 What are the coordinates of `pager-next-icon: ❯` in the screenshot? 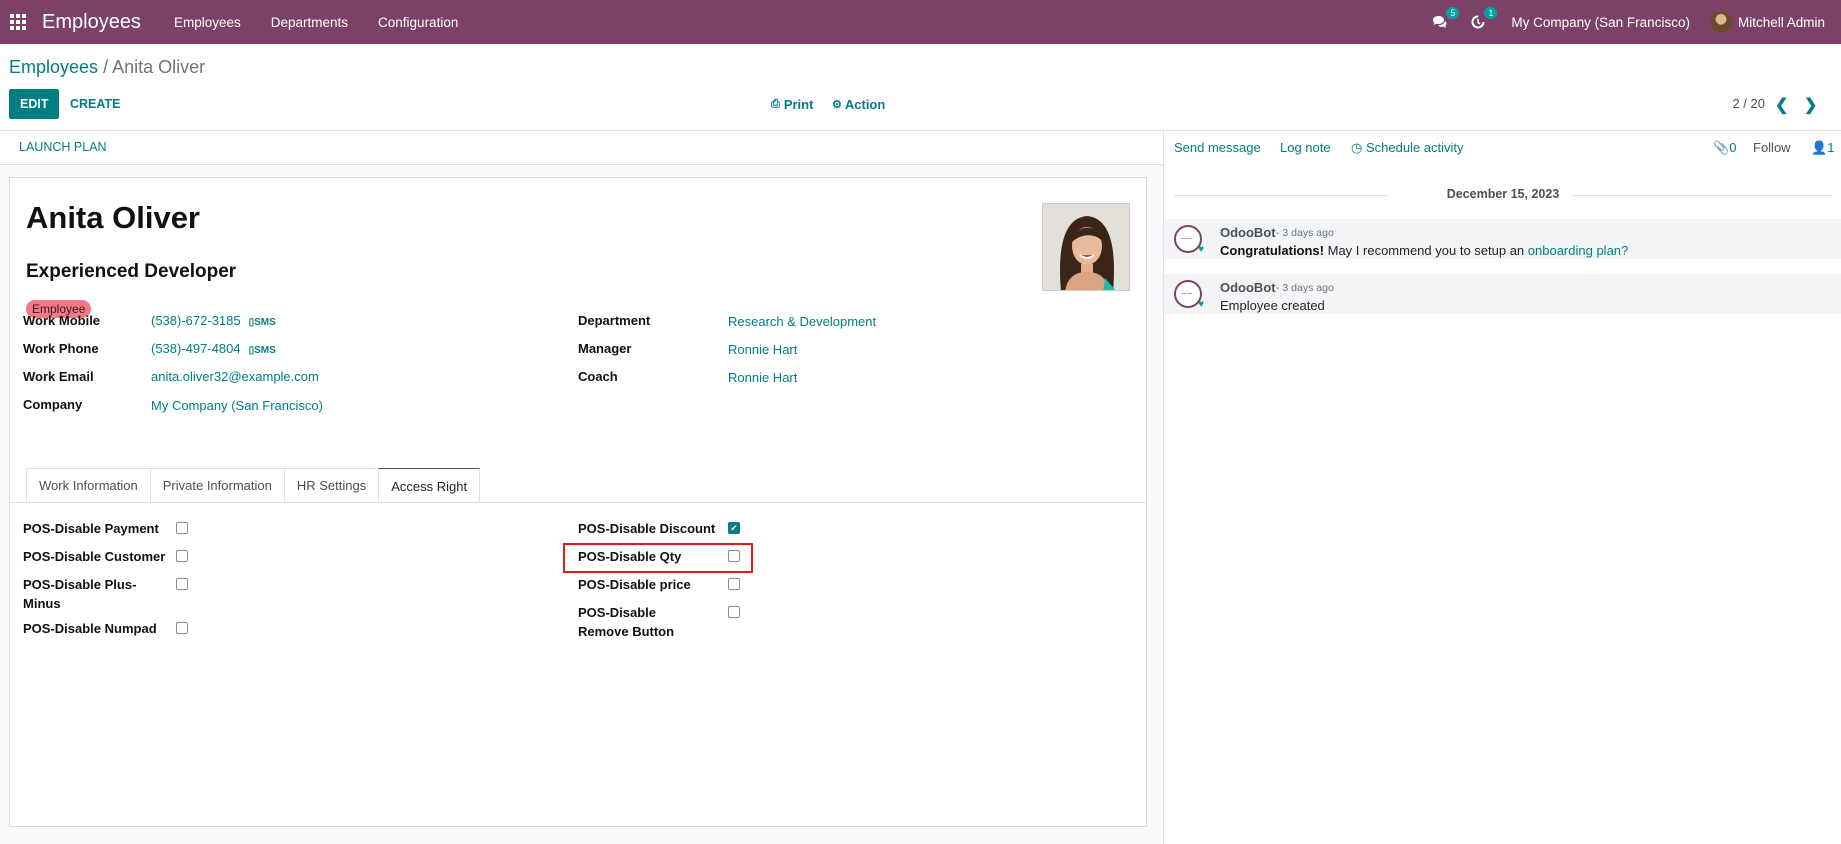 It's located at (1810, 105).